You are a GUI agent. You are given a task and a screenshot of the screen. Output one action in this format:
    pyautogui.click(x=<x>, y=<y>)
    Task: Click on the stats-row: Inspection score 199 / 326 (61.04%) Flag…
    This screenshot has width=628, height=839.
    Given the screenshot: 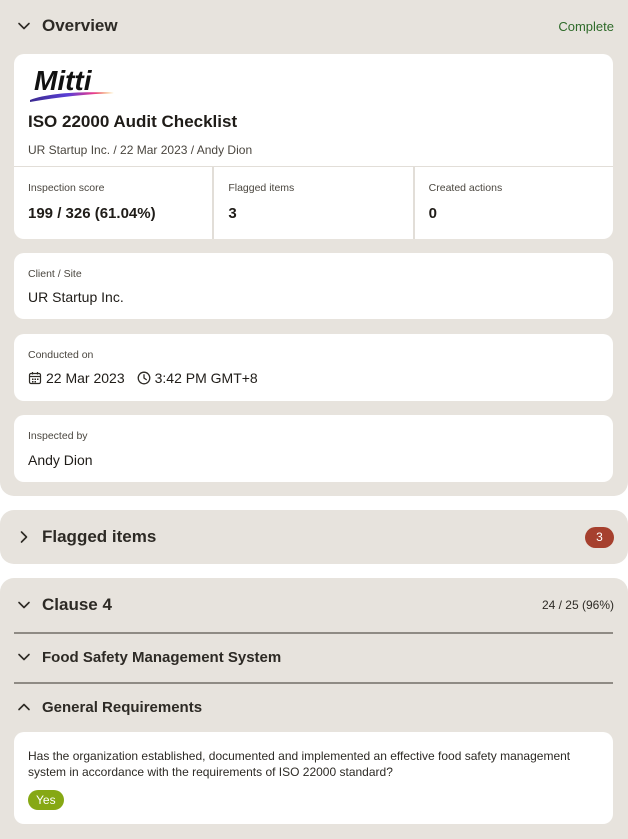 What is the action you would take?
    pyautogui.click(x=313, y=202)
    